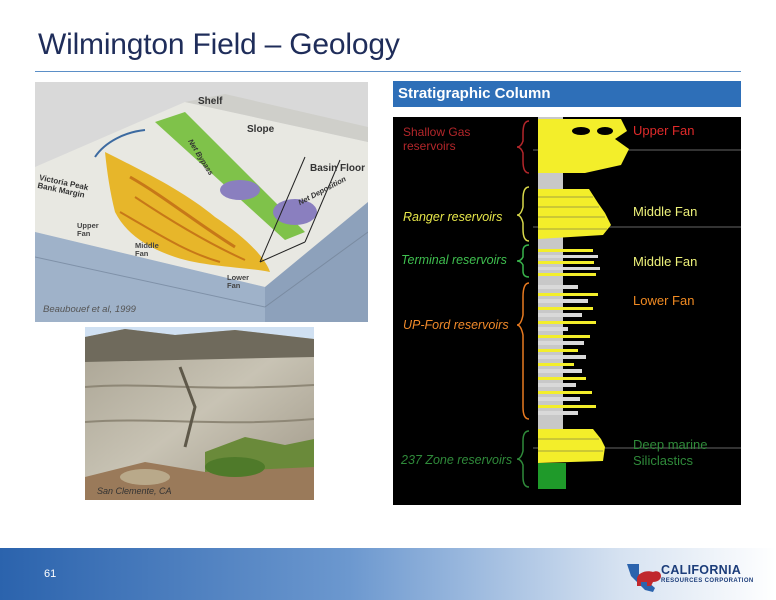 This screenshot has height=600, width=776. What do you see at coordinates (219, 44) in the screenshot?
I see `slide-title: Wilmington Field – Geology` at bounding box center [219, 44].